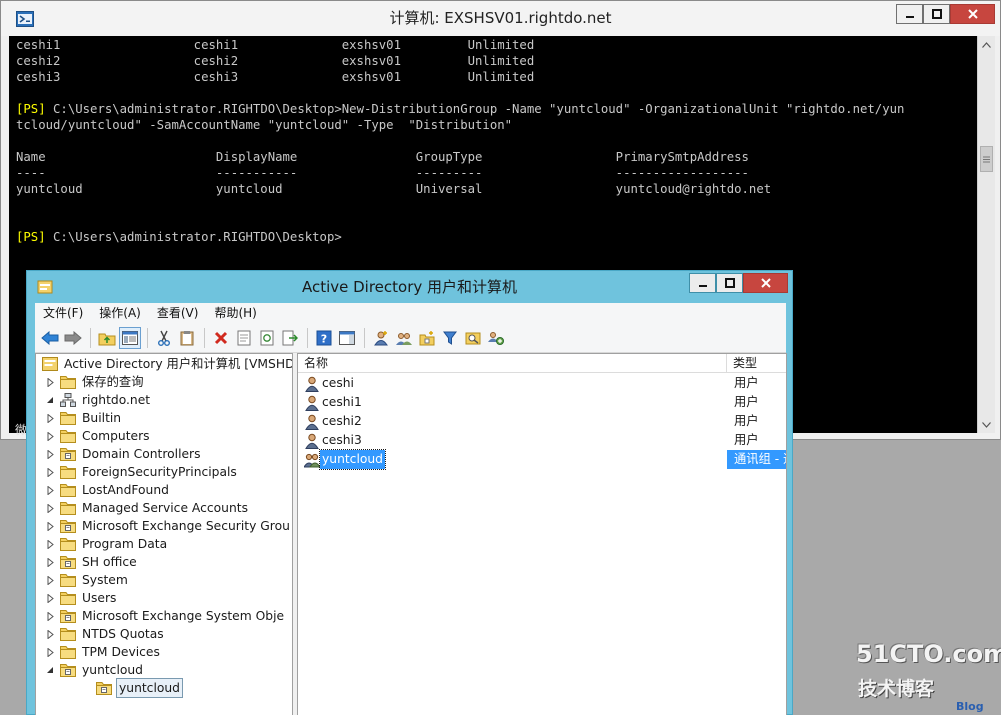 The image size is (1001, 715). Describe the element at coordinates (427, 338) in the screenshot. I see `new-ou-button` at that location.